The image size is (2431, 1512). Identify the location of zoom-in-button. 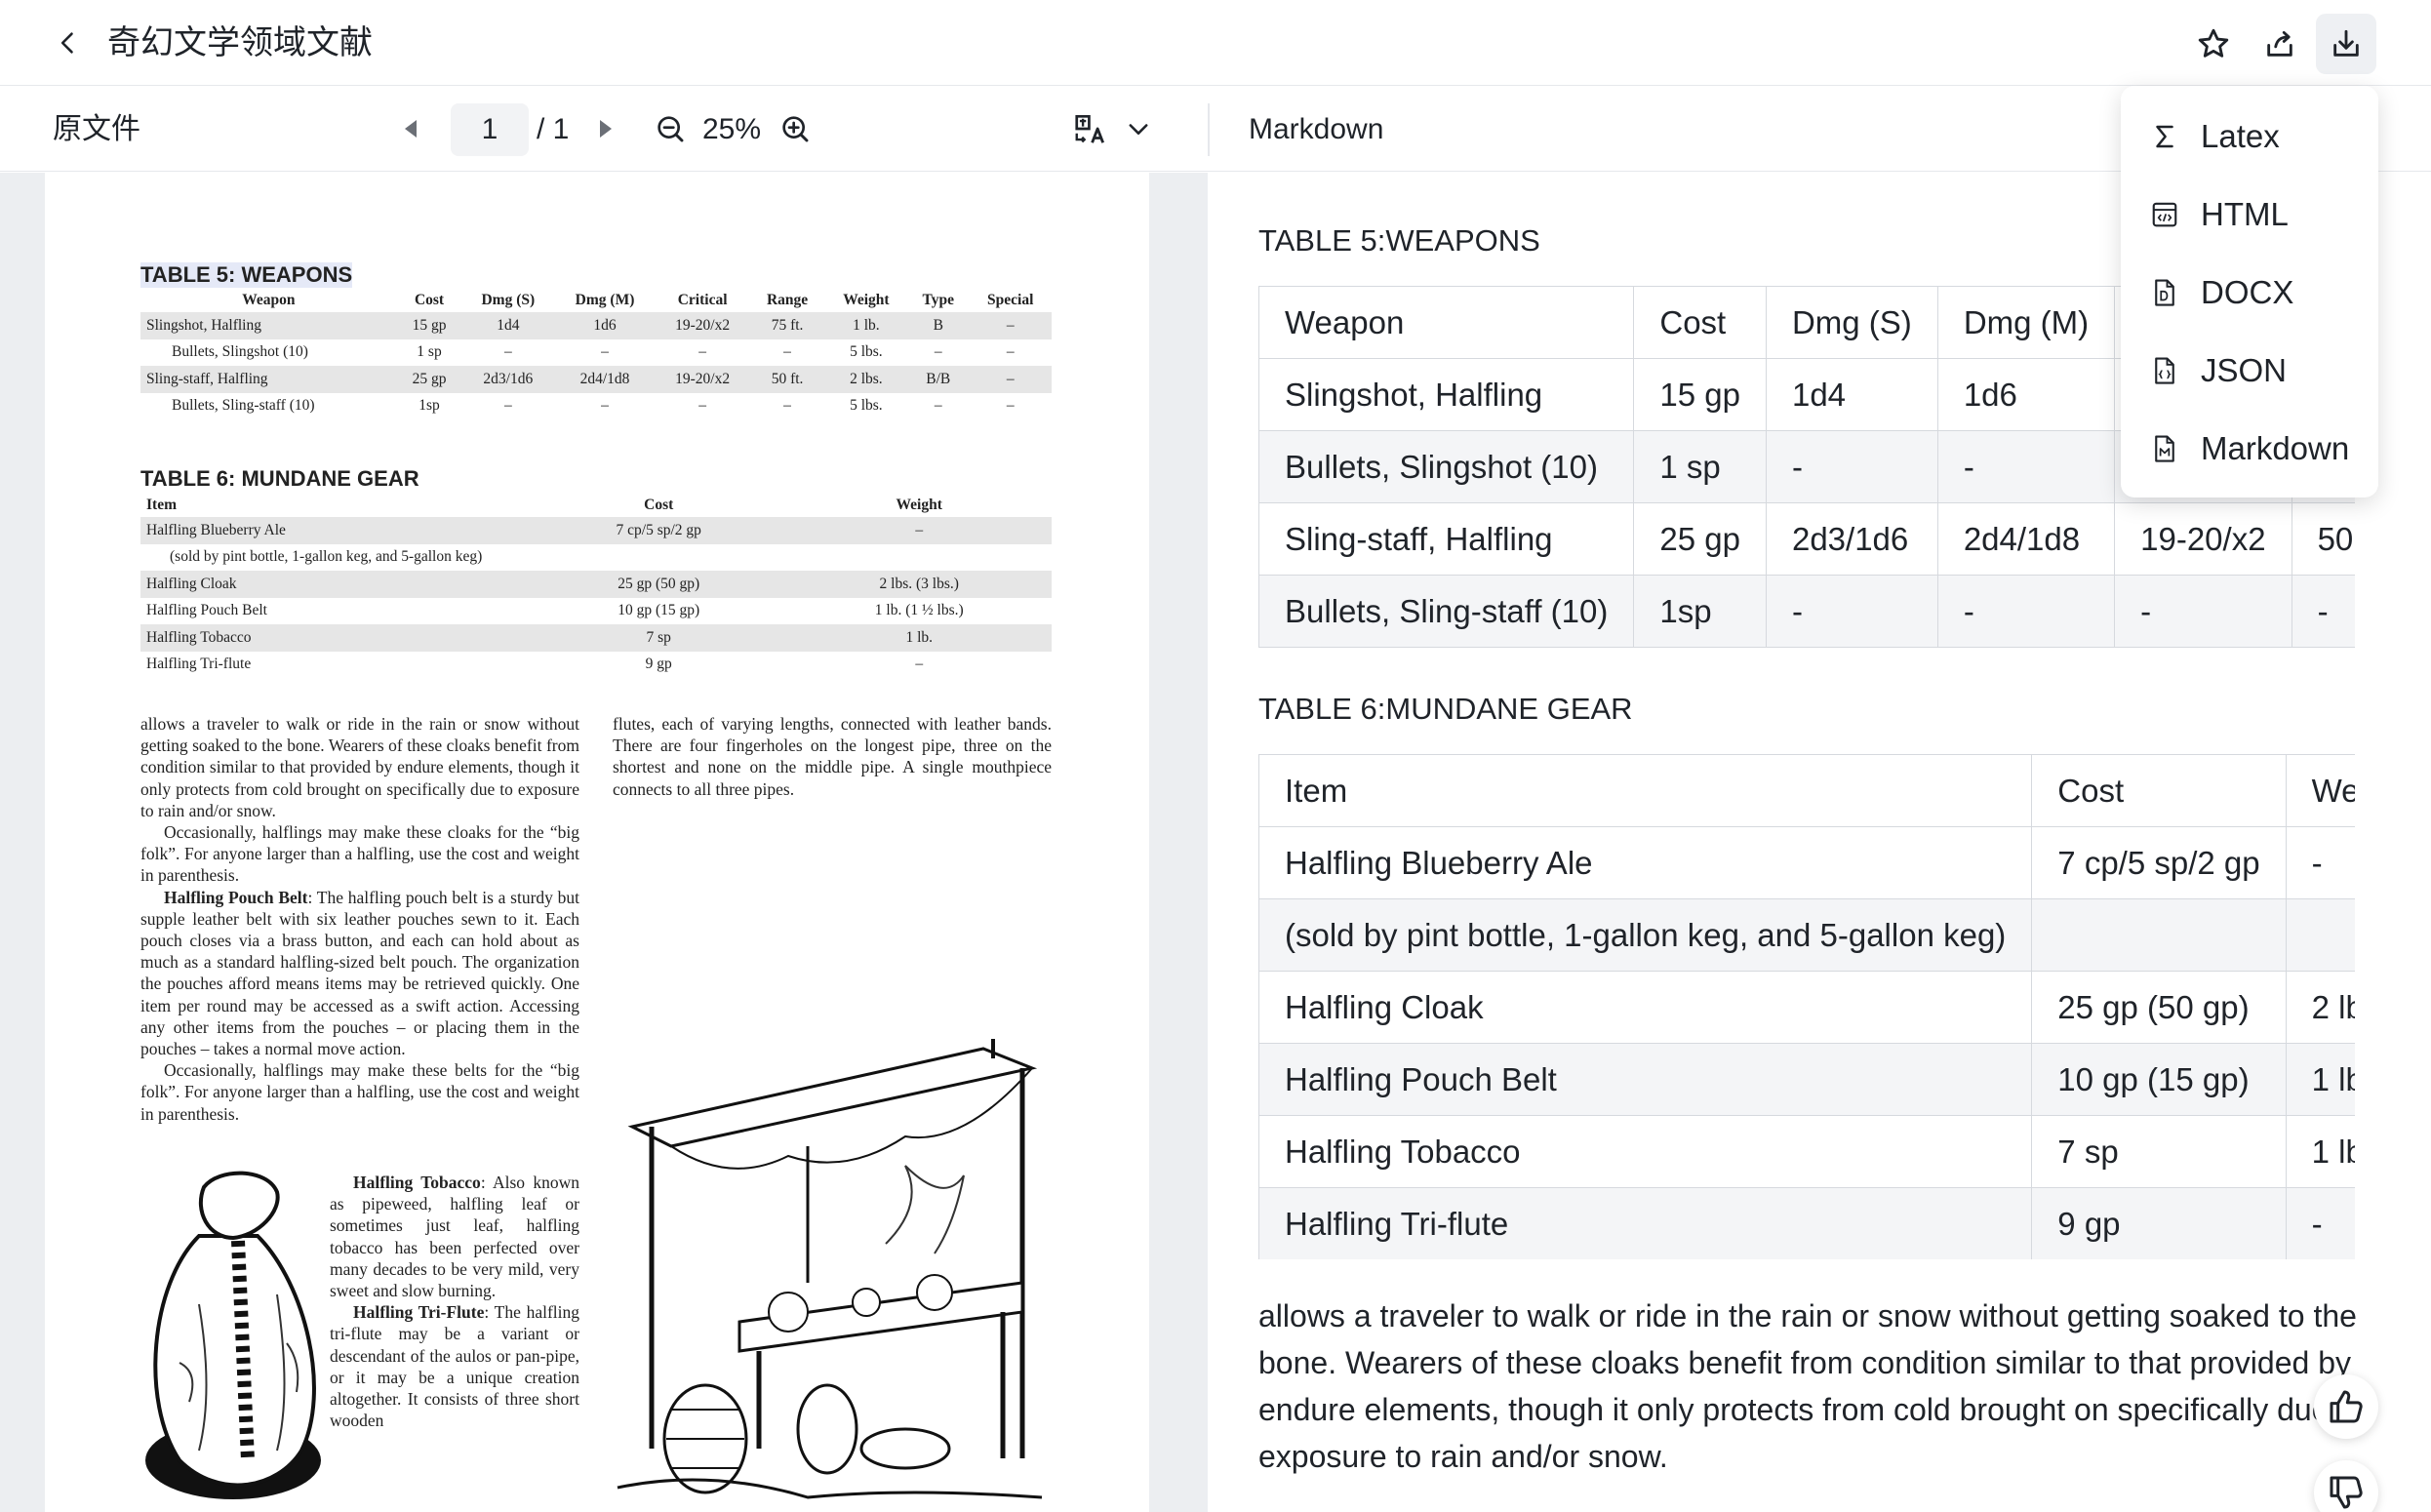
(795, 128).